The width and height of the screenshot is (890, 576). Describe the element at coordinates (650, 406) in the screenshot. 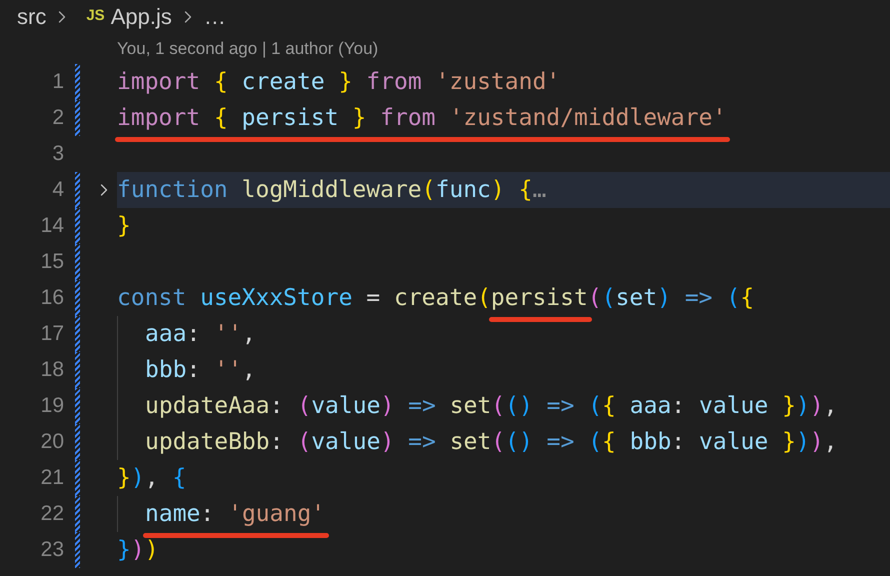

I see `code-token: aaa` at that location.